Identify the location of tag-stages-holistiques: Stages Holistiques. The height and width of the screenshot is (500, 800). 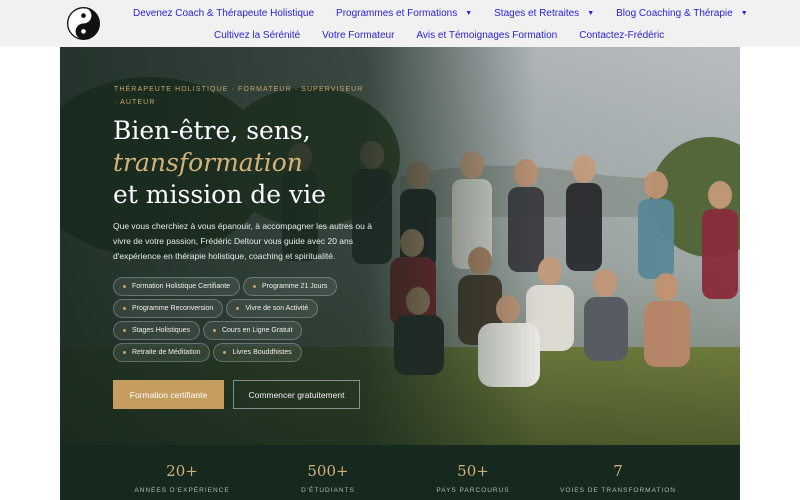
(156, 330).